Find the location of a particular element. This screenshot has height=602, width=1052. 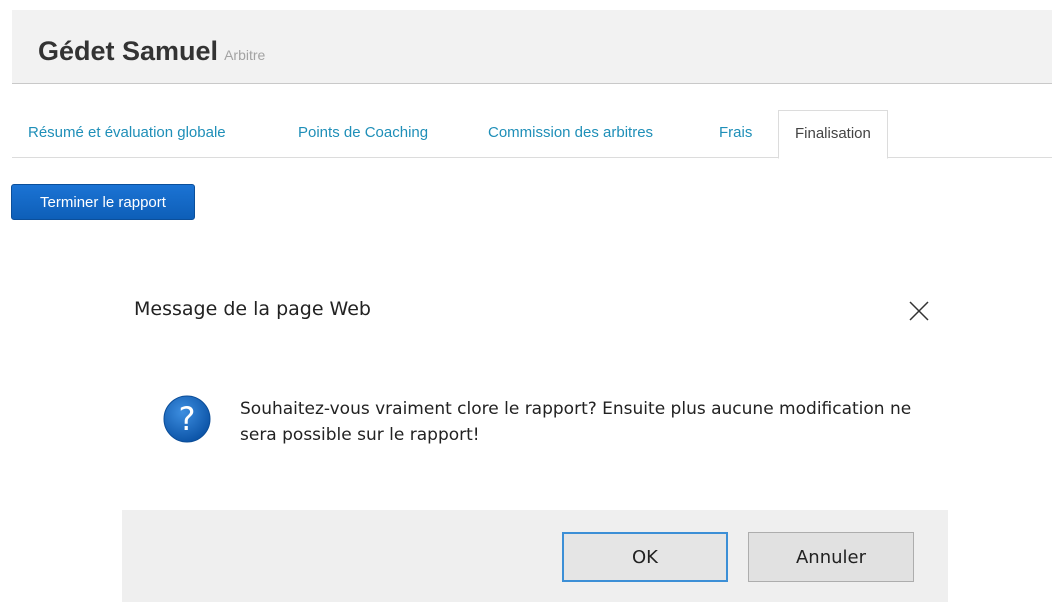

tab-finalisation: Finalisation is located at coordinates (833, 134).